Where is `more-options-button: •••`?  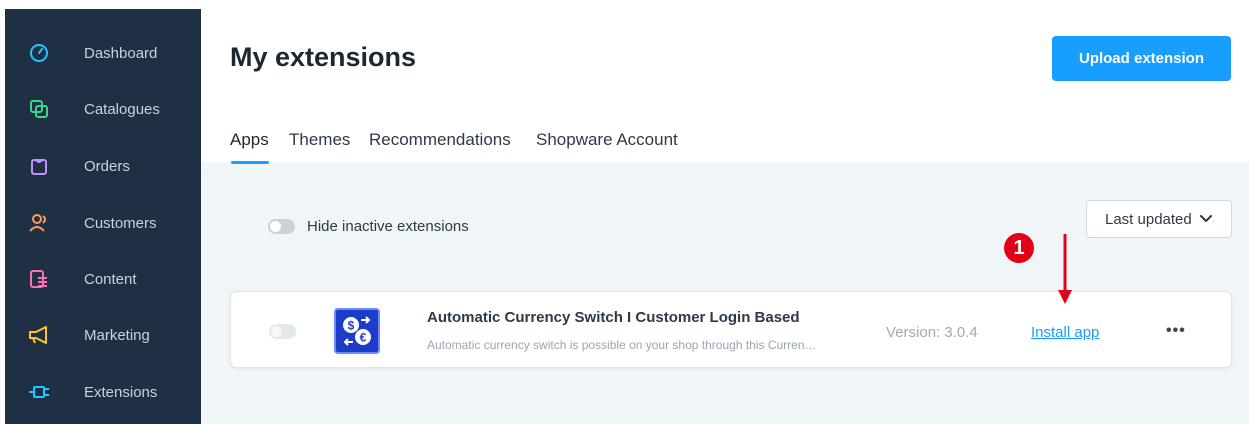
more-options-button: ••• is located at coordinates (1176, 331).